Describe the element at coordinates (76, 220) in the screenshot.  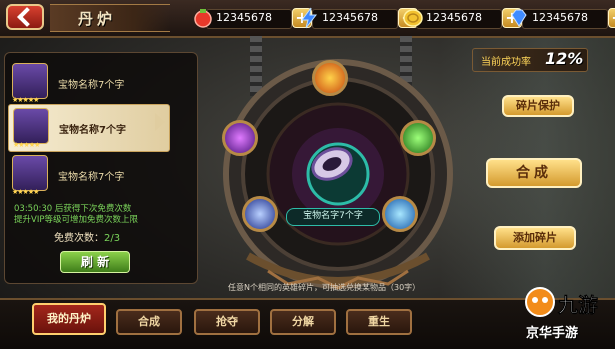
I see `vip-hint-text: 提升VIP等级可增加免费次数上限` at that location.